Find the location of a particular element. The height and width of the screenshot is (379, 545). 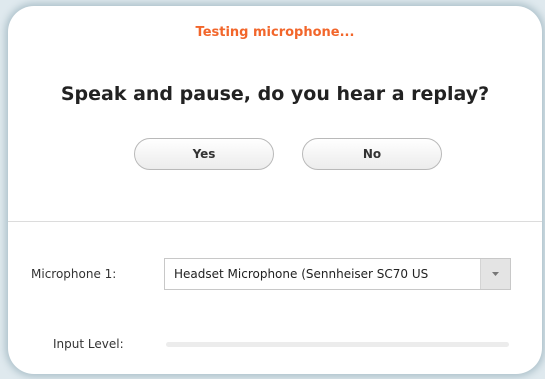

chevron-down-icon is located at coordinates (495, 274).